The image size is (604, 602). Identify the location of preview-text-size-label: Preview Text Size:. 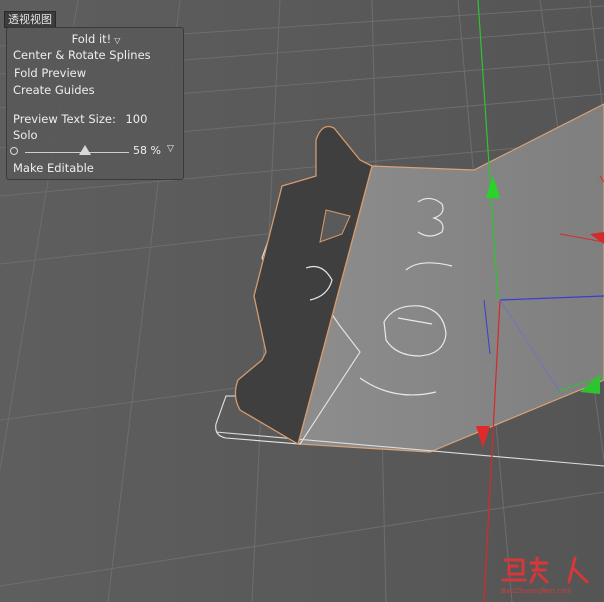
(64, 119).